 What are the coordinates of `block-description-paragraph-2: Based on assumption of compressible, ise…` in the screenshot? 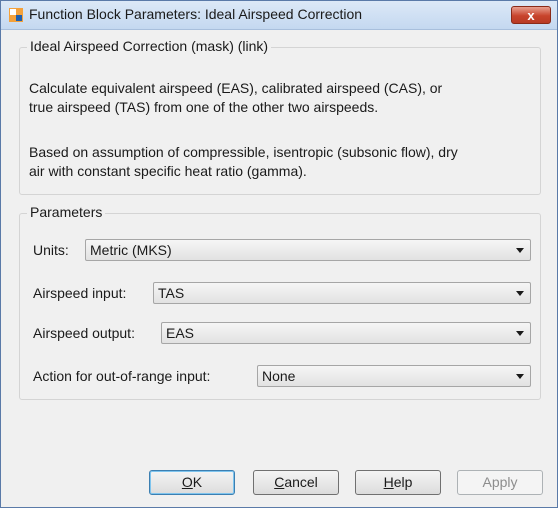 It's located at (284, 162).